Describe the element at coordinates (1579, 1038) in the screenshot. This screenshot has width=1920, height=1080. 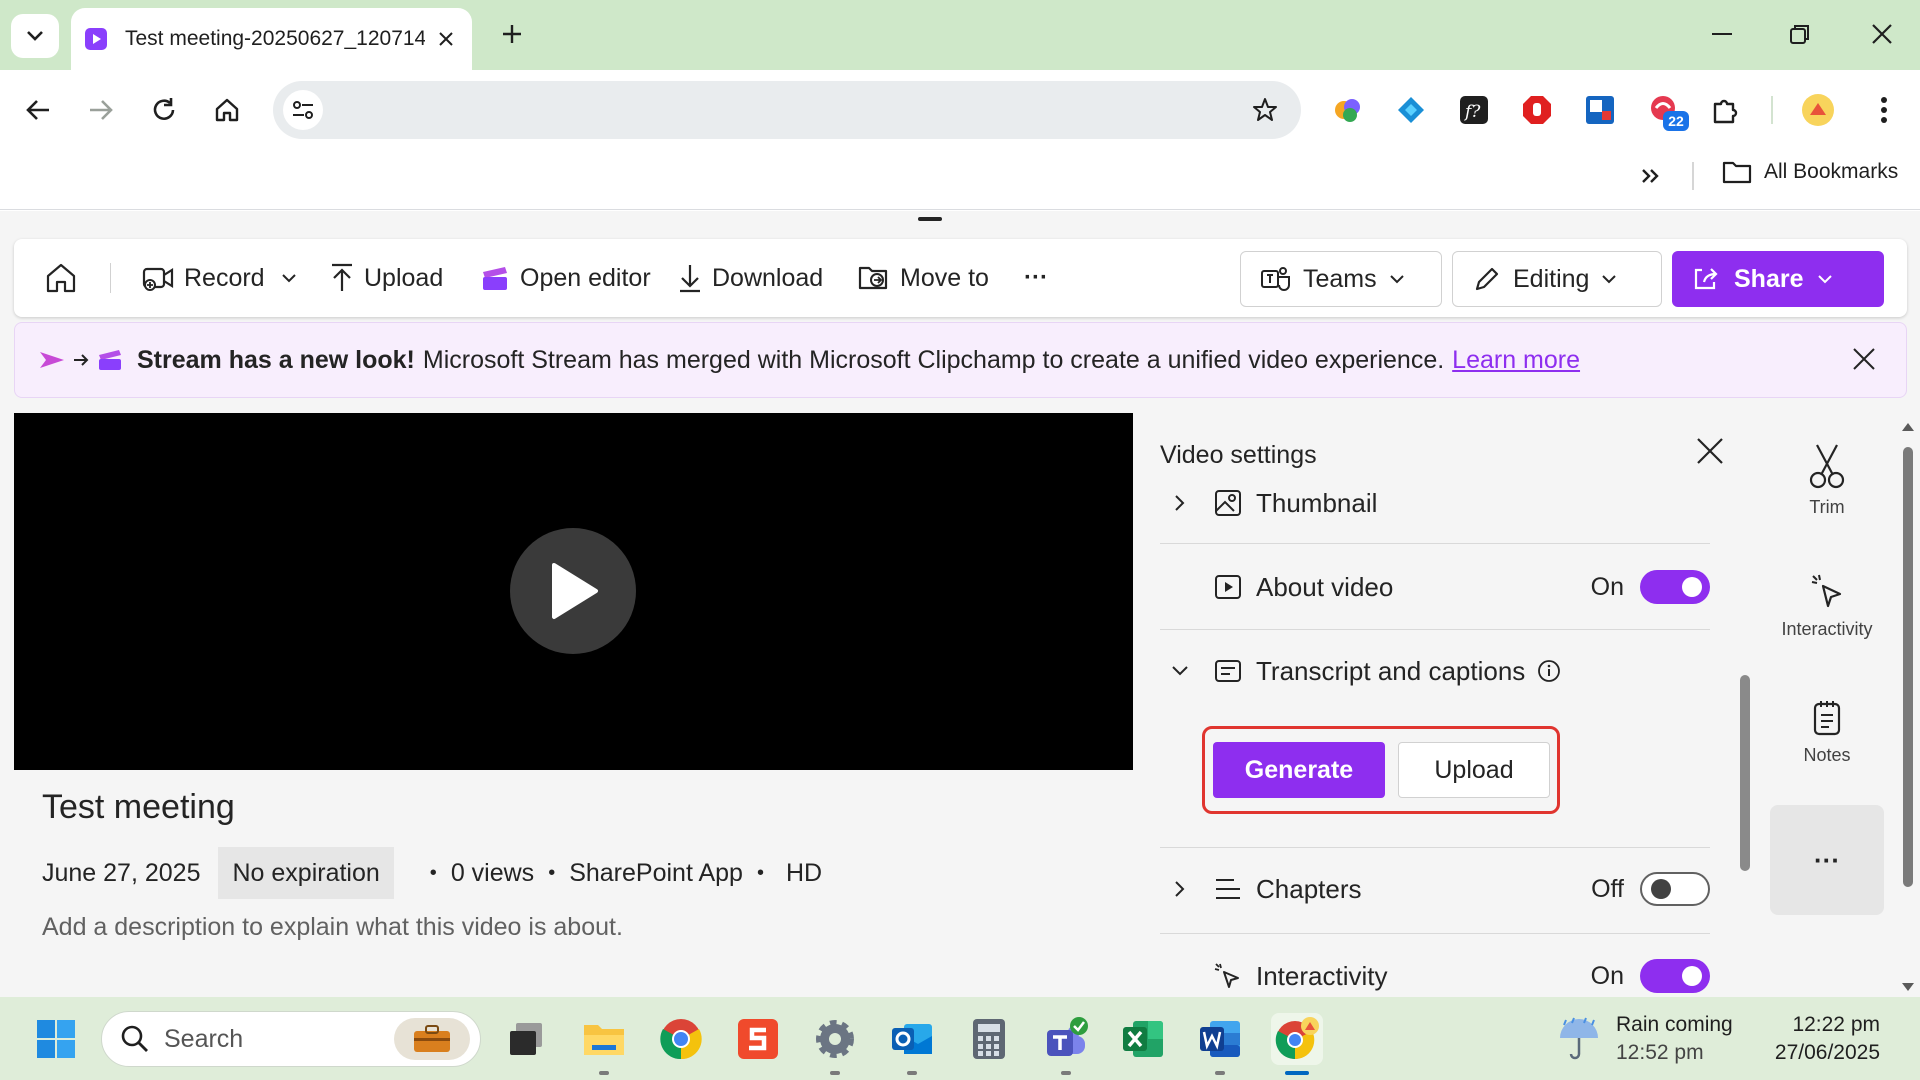
I see `umbrella-rain-icon` at that location.